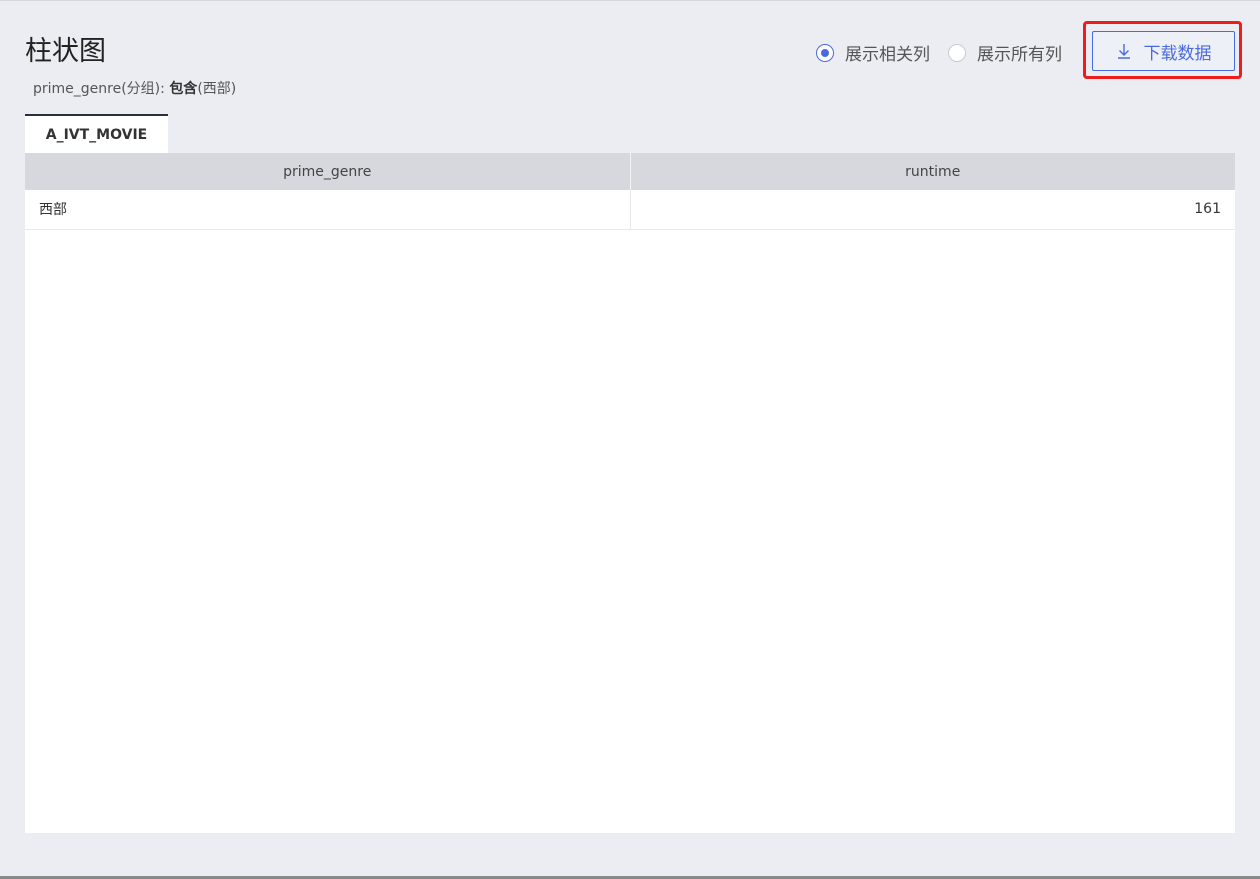 Image resolution: width=1260 pixels, height=879 pixels. I want to click on table-row: 西部 161, so click(630, 210).